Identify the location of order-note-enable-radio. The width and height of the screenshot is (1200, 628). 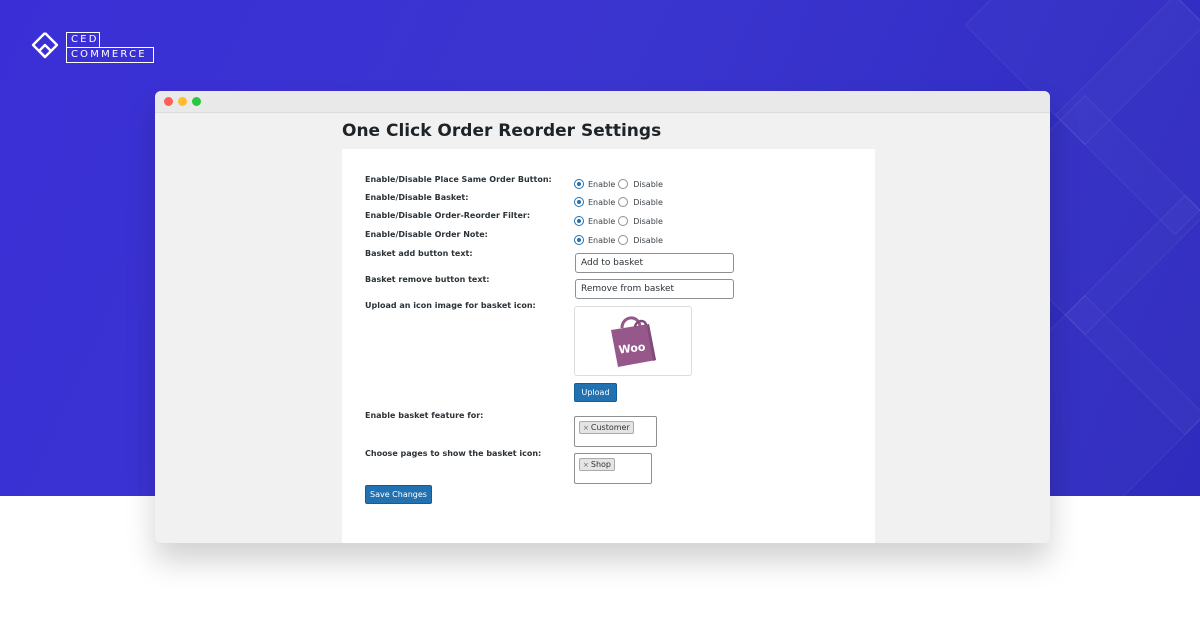
(579, 240).